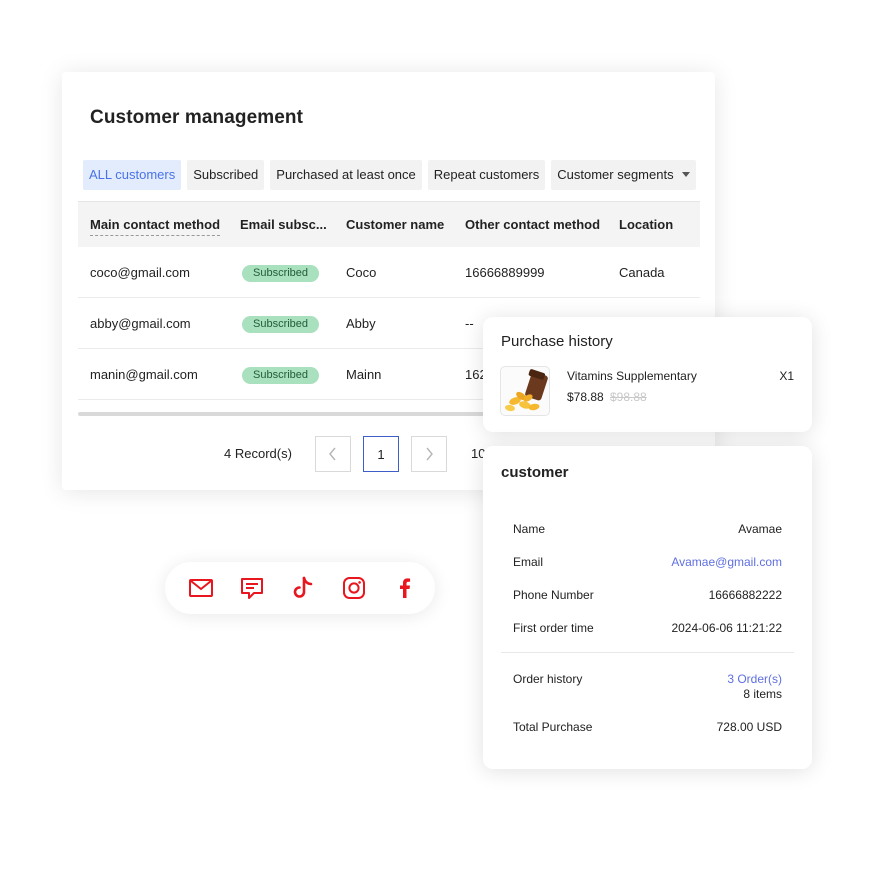 The width and height of the screenshot is (873, 870). What do you see at coordinates (615, 174) in the screenshot?
I see `tab-customer-segments-label: Customer segments` at bounding box center [615, 174].